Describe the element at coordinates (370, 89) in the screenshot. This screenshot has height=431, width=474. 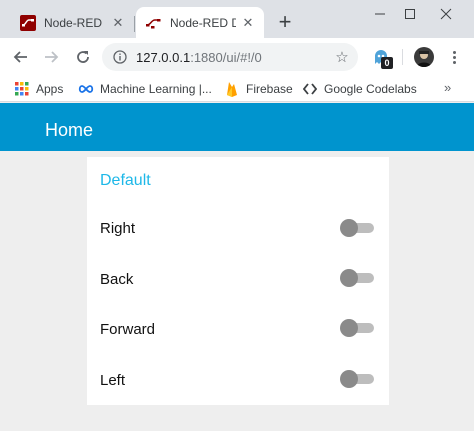
I see `bookmark-label: Google Codelabs` at that location.